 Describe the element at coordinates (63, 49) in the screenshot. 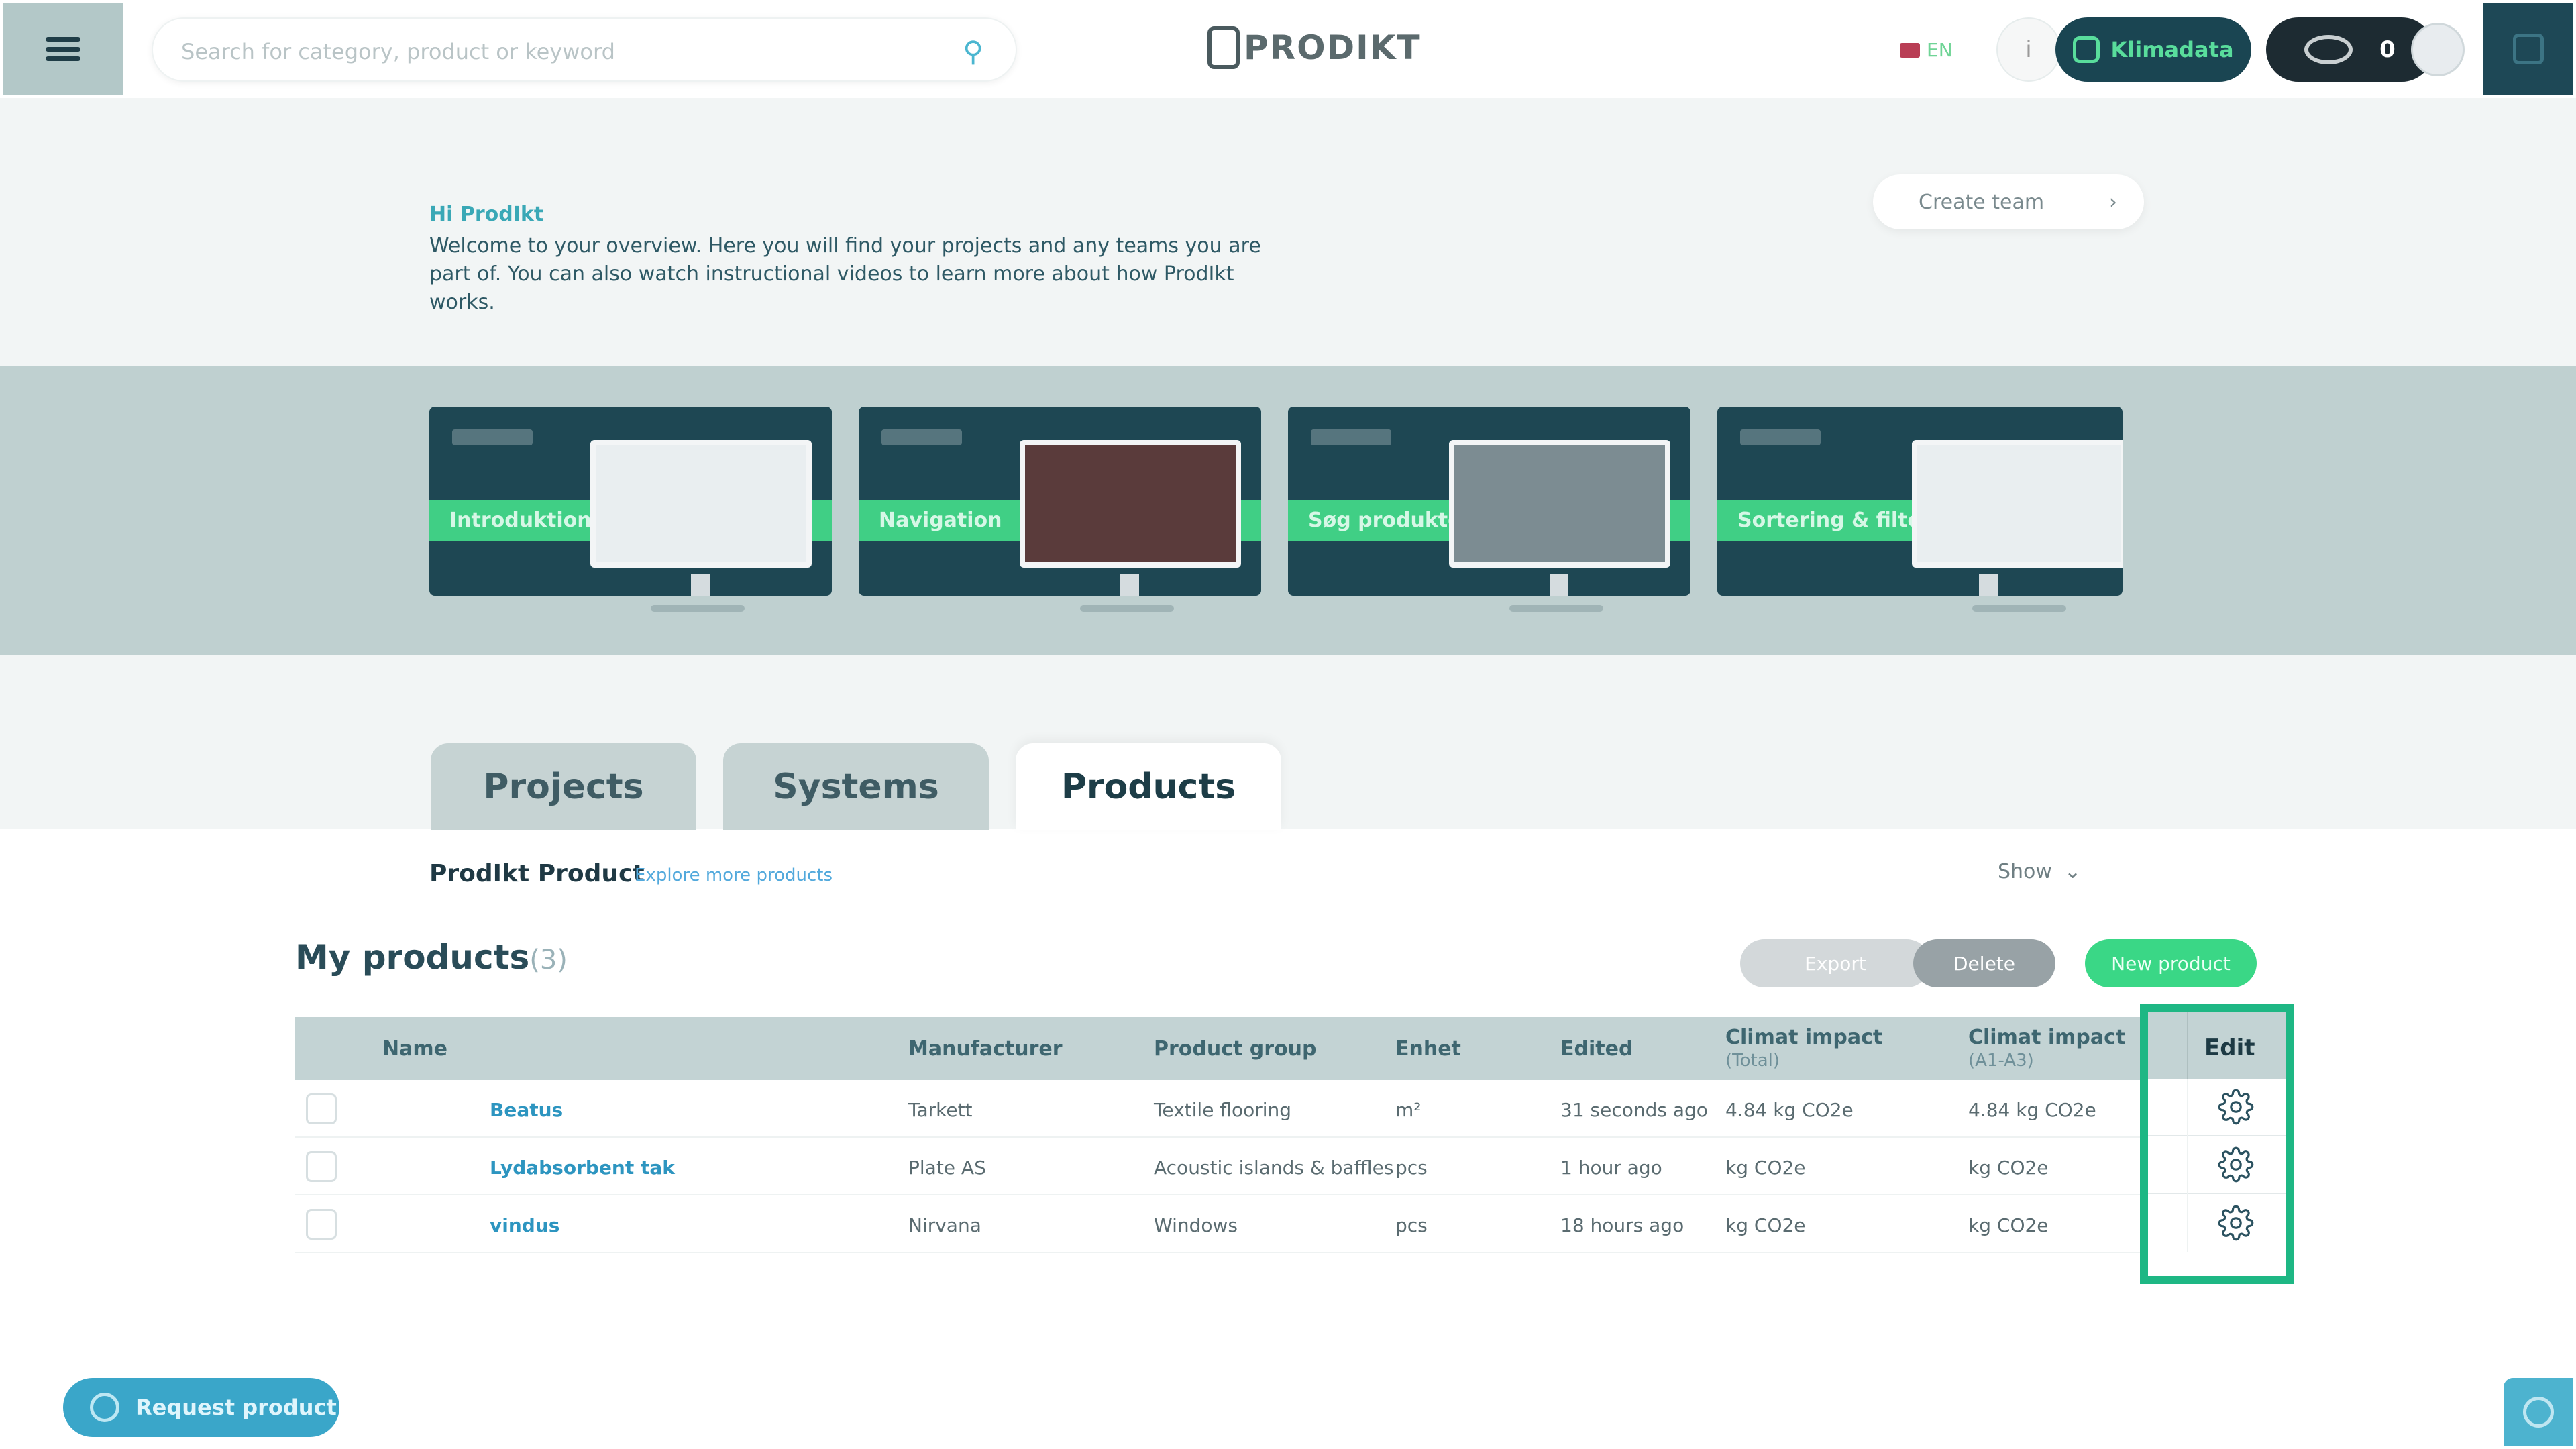

I see `hamburger-menu-button` at that location.